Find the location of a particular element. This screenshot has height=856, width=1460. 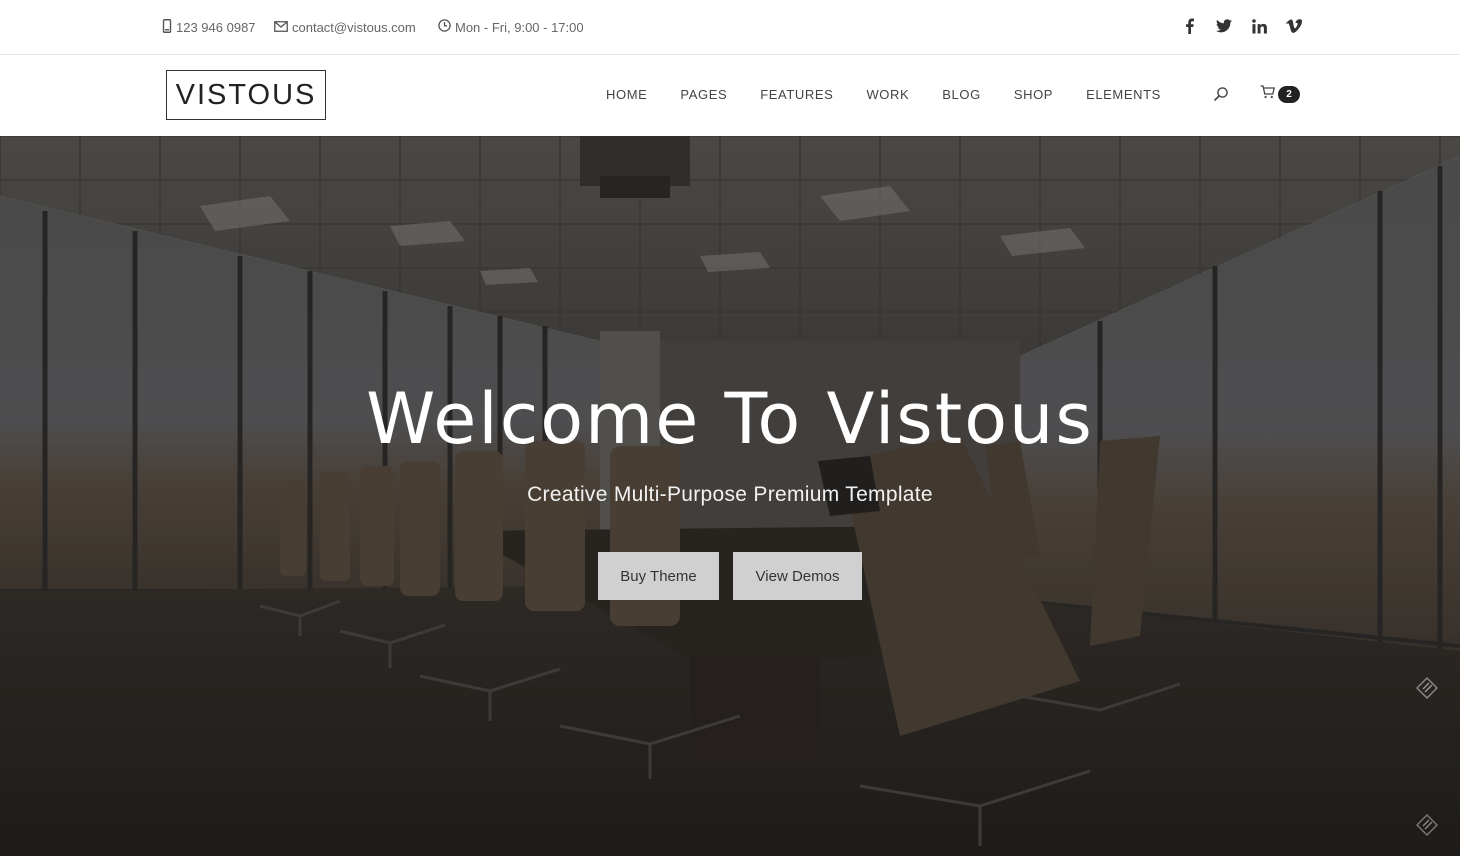

cart-count-badge: 2 is located at coordinates (1289, 94).